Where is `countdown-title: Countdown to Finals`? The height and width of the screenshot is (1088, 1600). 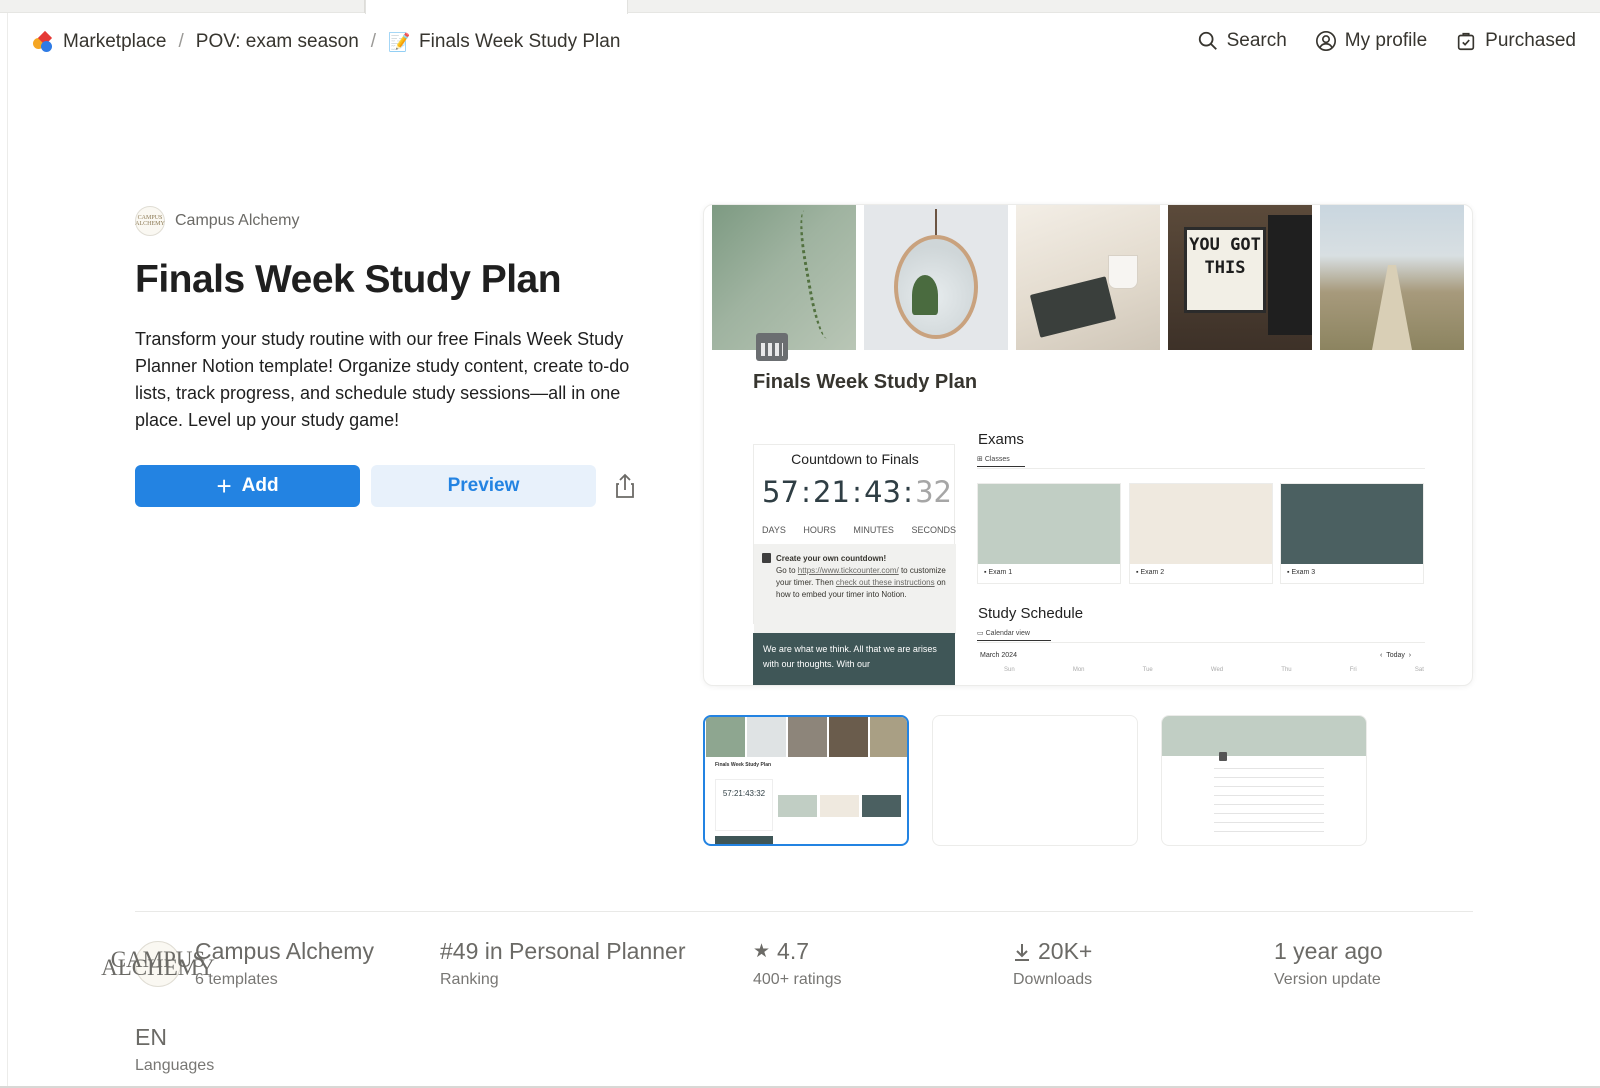 countdown-title: Countdown to Finals is located at coordinates (855, 459).